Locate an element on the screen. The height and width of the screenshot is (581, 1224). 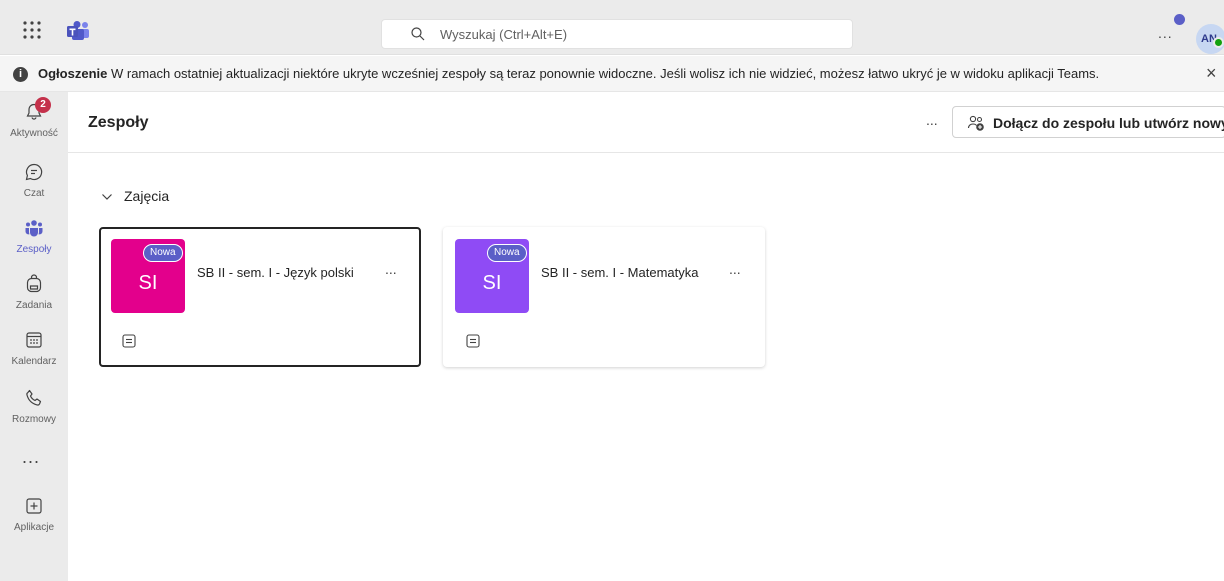
info-icon: i is located at coordinates (20, 74).